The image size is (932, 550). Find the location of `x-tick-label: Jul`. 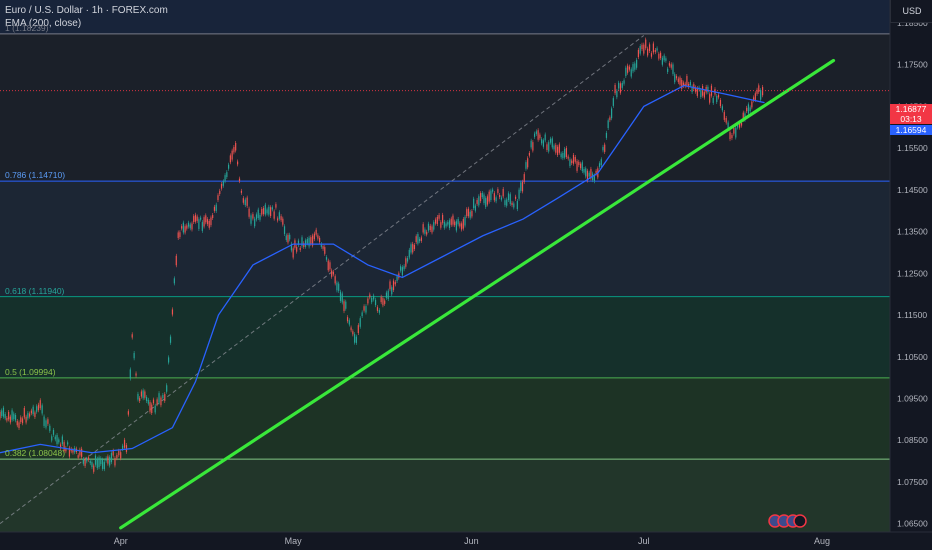

x-tick-label: Jul is located at coordinates (644, 541).